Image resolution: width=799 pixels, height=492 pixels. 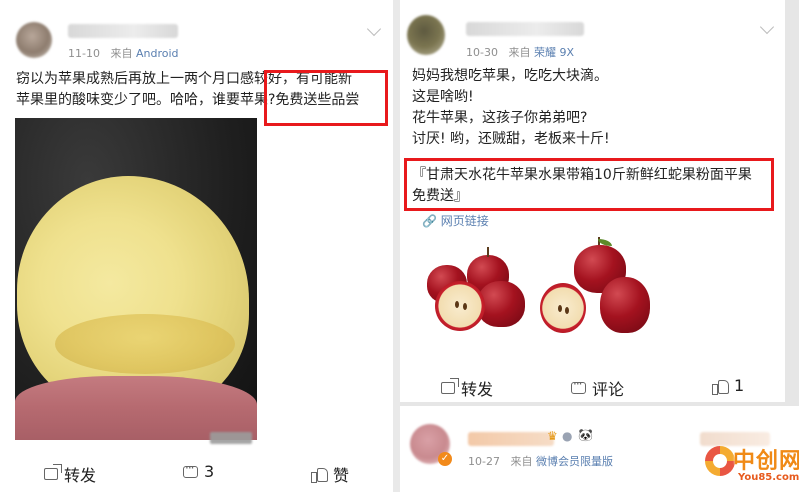 I want to click on photo-watermark-tag, so click(x=231, y=438).